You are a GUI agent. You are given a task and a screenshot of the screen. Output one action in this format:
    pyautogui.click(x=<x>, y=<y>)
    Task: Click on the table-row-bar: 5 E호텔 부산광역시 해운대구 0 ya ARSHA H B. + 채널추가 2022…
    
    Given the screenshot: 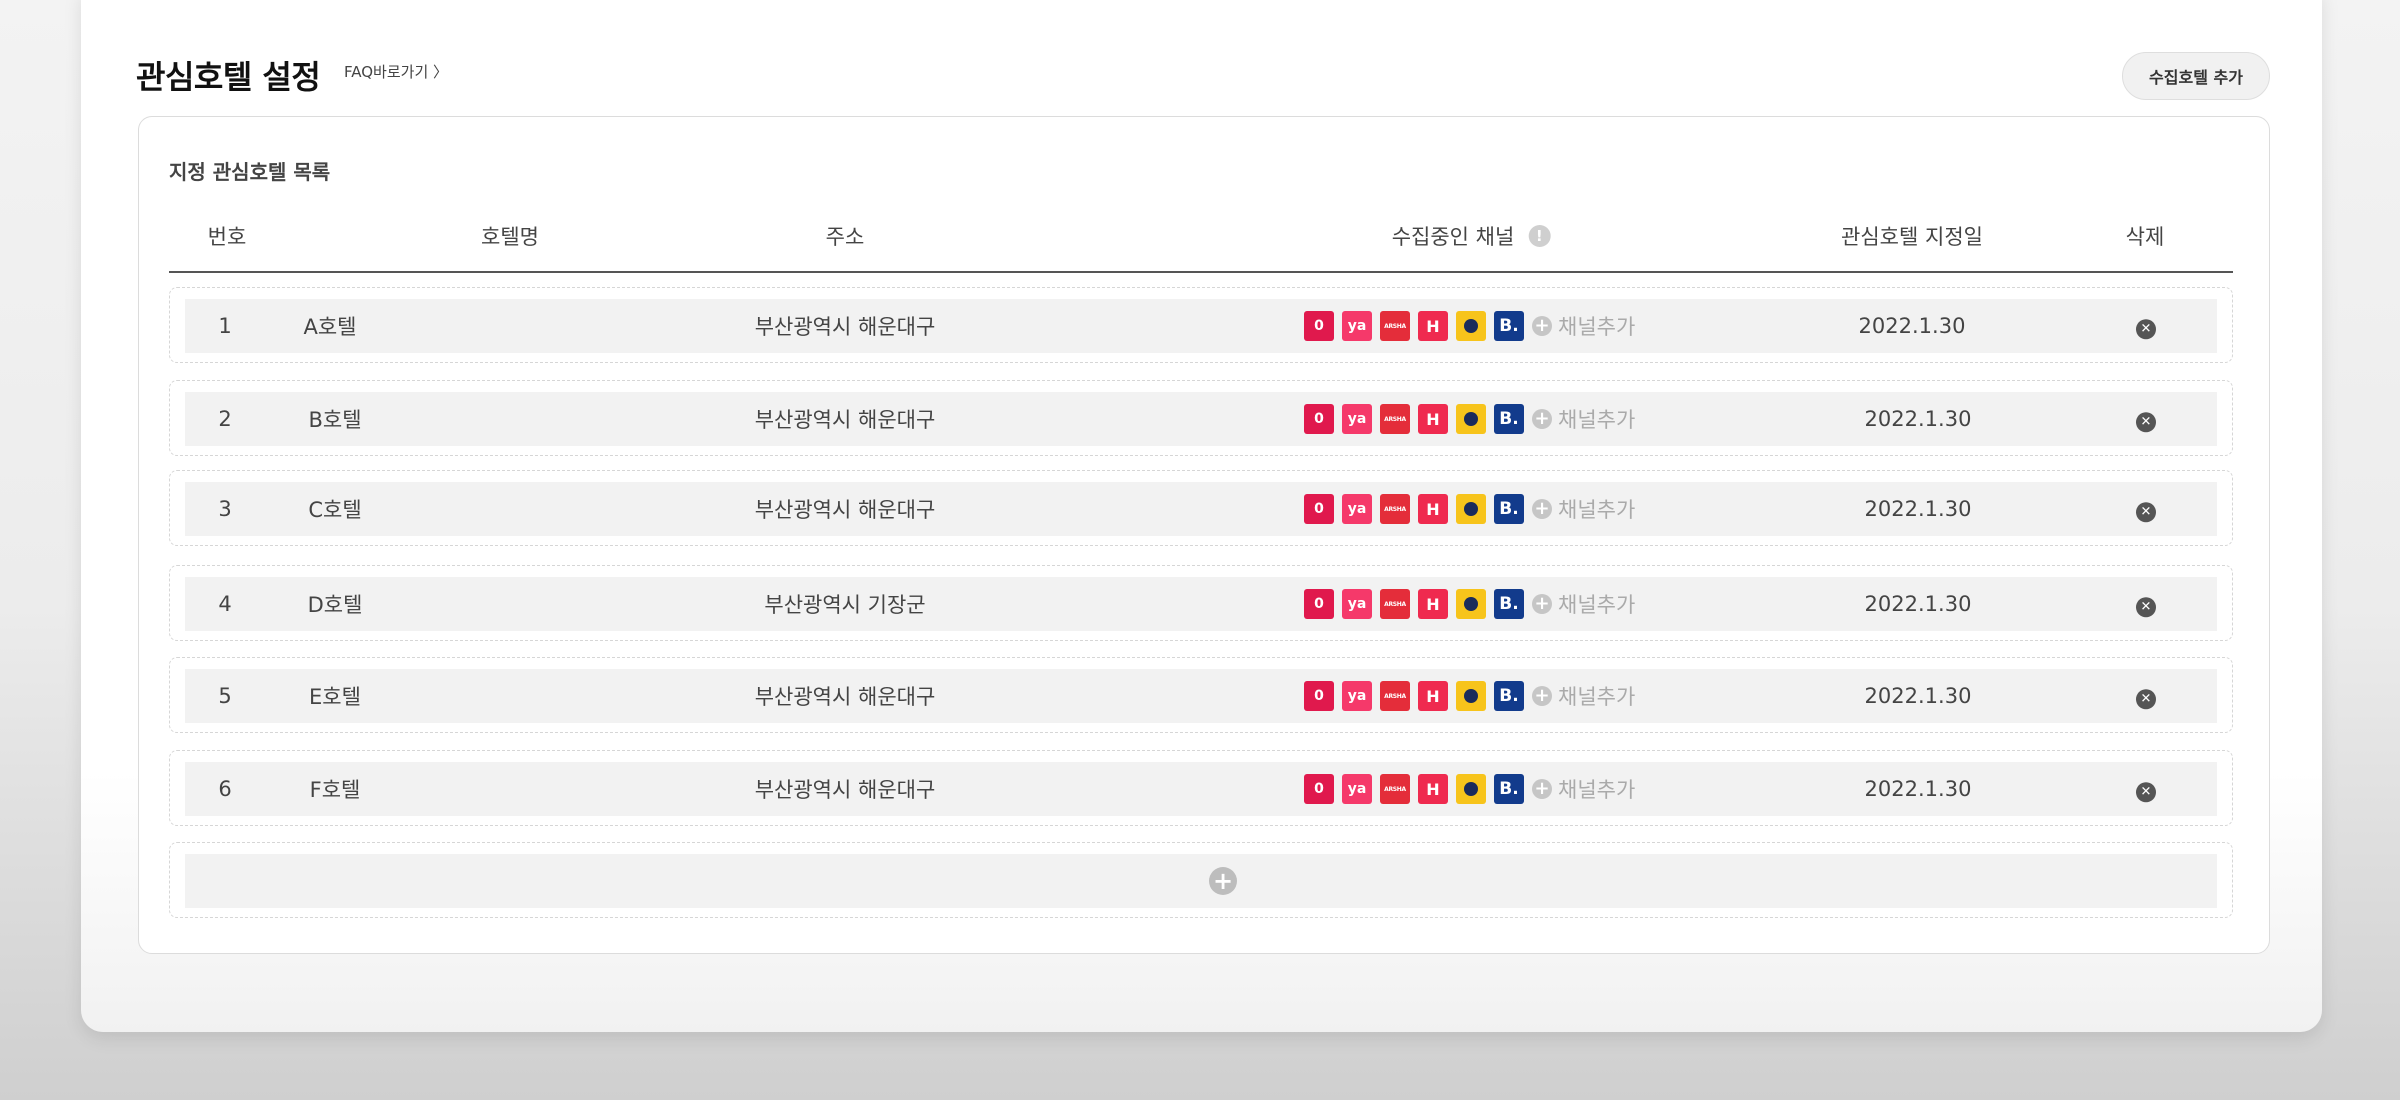 What is the action you would take?
    pyautogui.click(x=1201, y=696)
    